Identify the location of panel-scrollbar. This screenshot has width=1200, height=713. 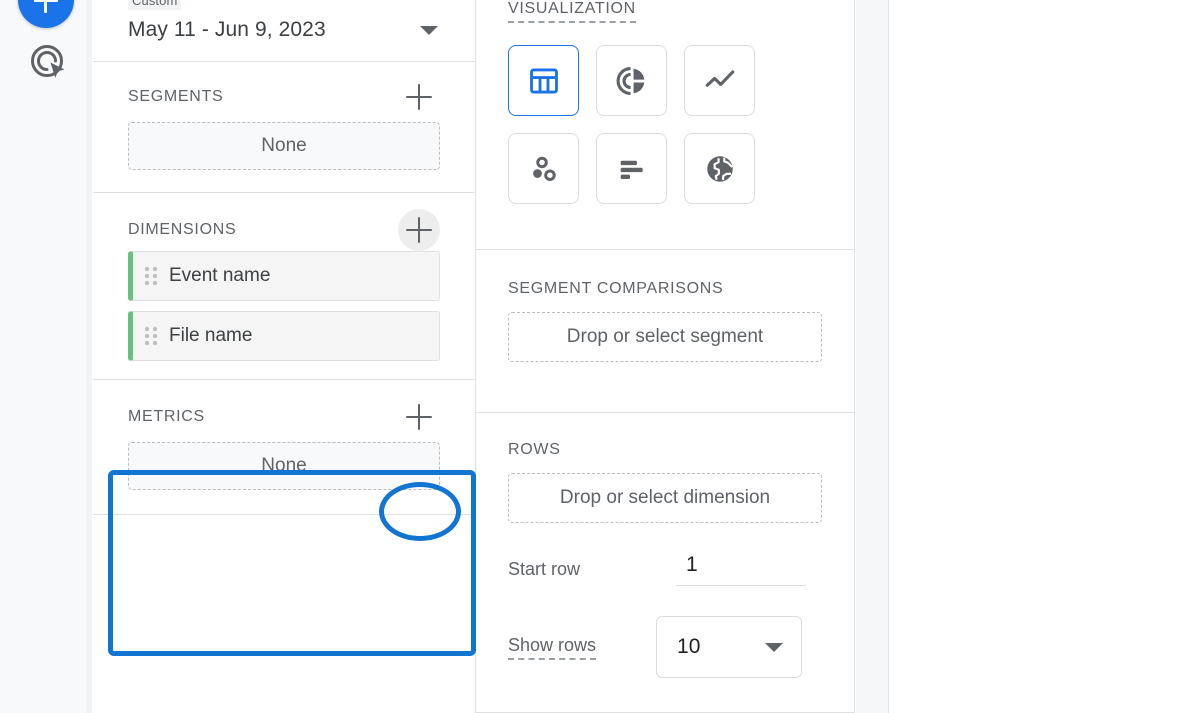
(89, 356).